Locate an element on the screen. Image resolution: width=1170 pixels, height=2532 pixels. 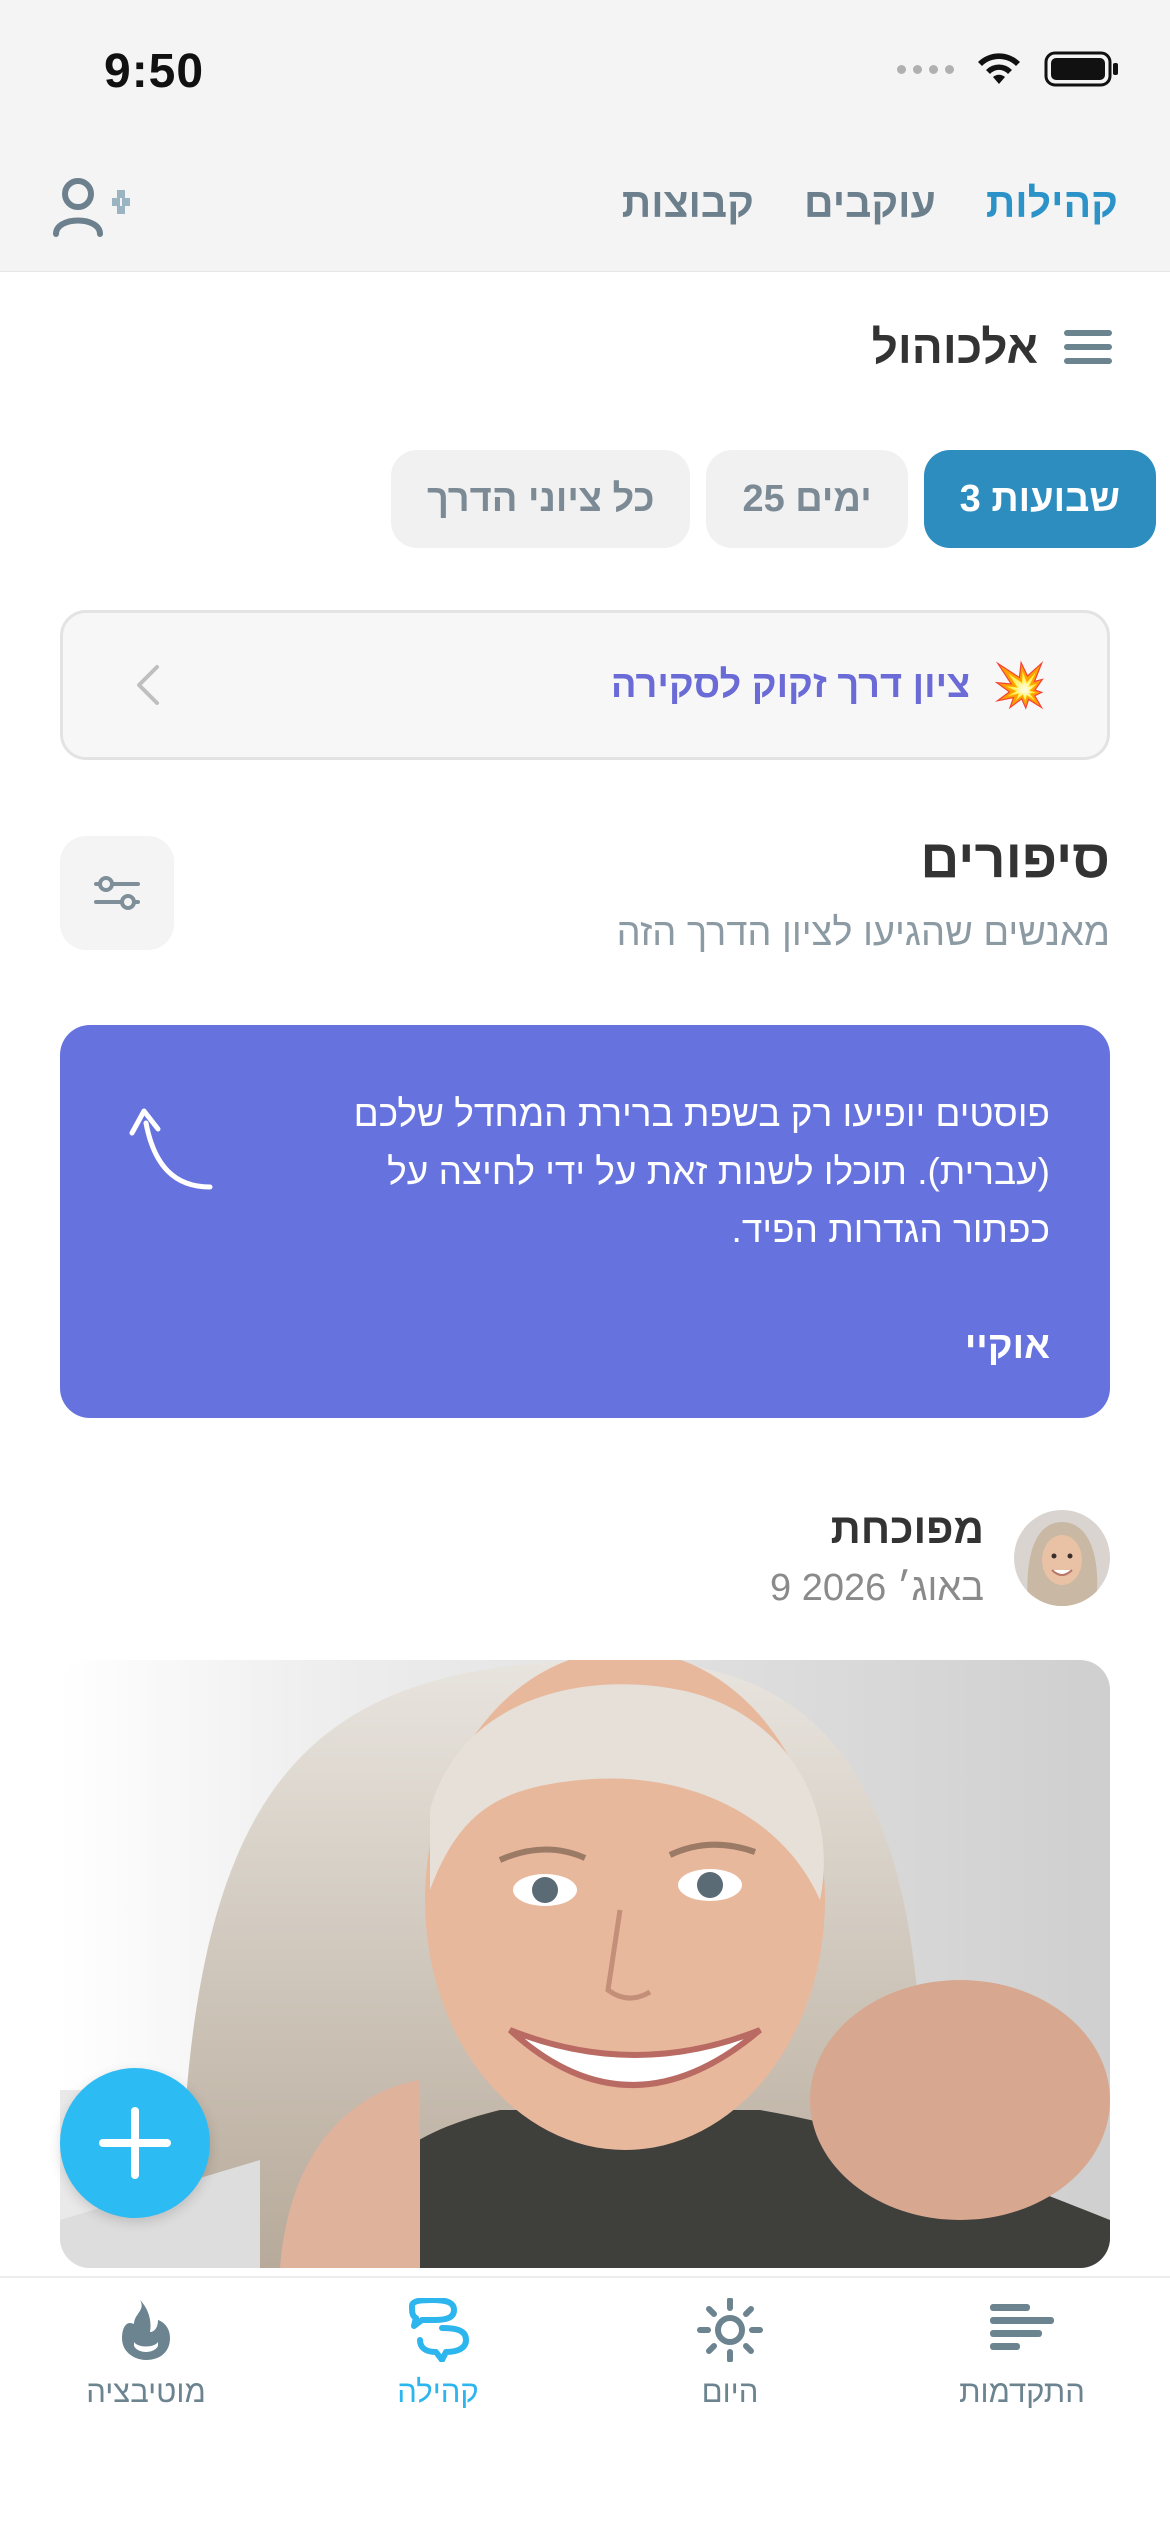
chip-all-milestones: כל ציוני הדרך is located at coordinates (540, 499).